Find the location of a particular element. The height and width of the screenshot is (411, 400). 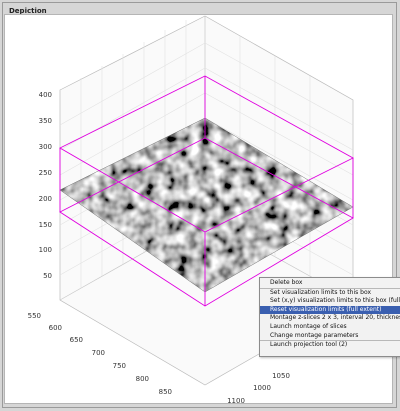

z-tick-label: 400 is located at coordinates (45, 95).